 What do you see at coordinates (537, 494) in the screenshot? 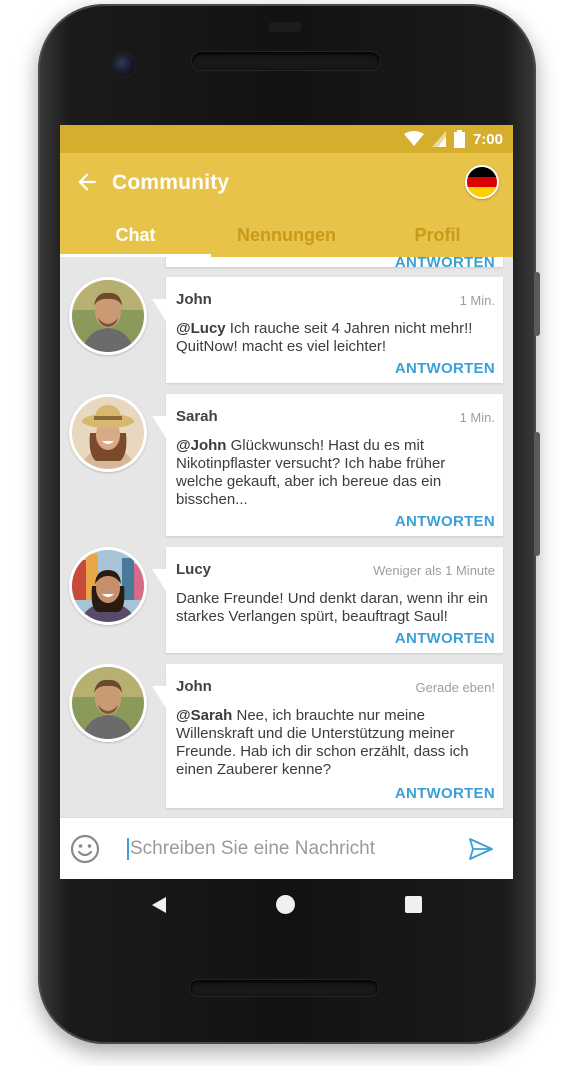
I see `volume-button` at bounding box center [537, 494].